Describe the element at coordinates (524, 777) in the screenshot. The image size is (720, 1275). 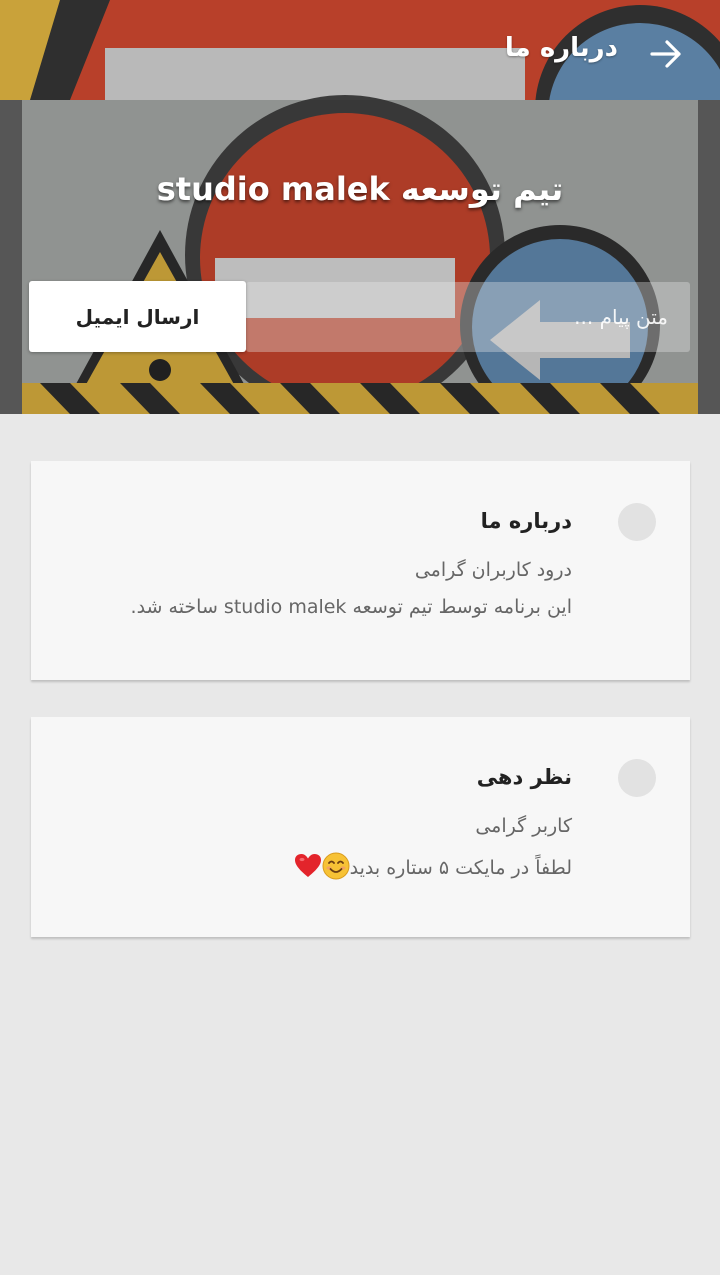
I see `card-title: نظر دهی` at that location.